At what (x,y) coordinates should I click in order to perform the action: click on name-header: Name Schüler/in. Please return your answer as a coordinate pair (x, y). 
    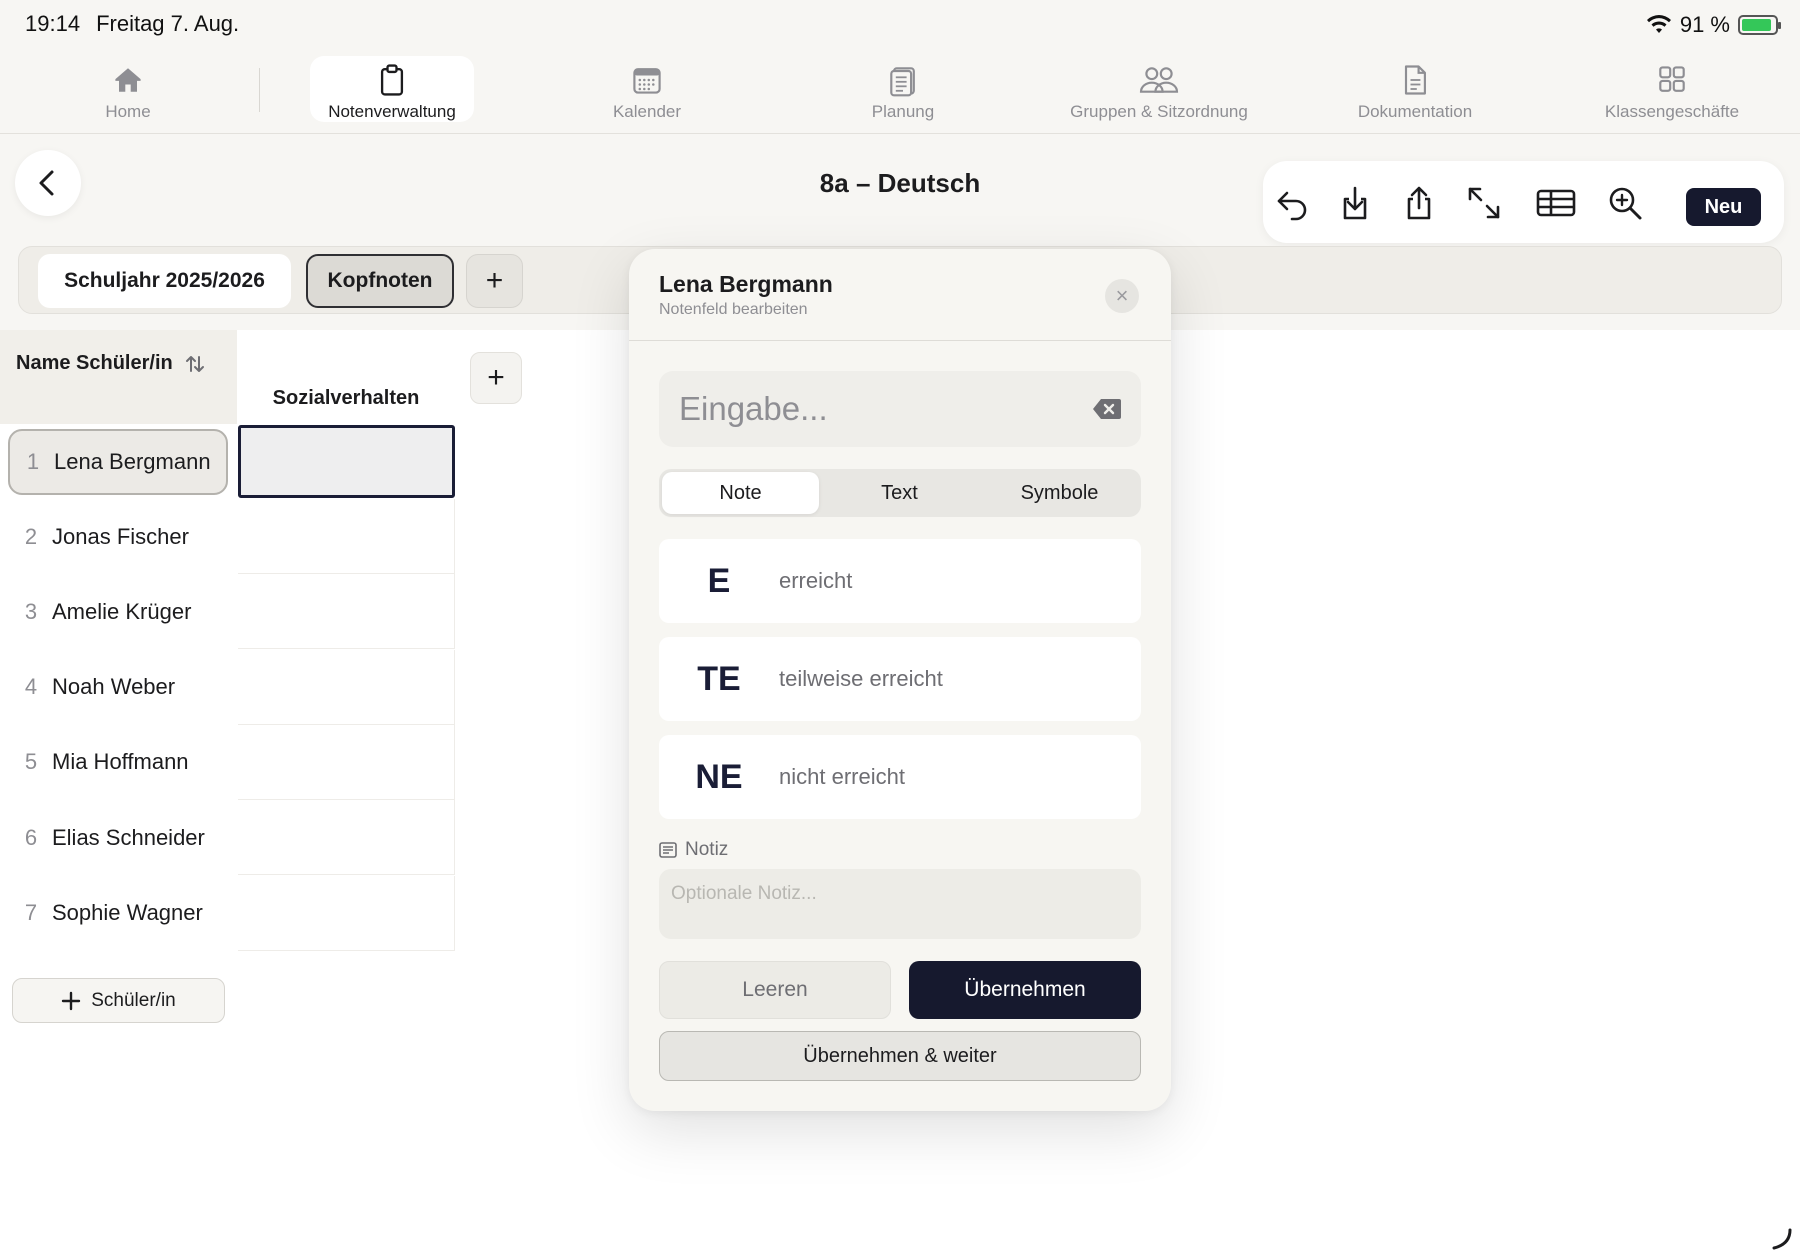
    Looking at the image, I should click on (110, 363).